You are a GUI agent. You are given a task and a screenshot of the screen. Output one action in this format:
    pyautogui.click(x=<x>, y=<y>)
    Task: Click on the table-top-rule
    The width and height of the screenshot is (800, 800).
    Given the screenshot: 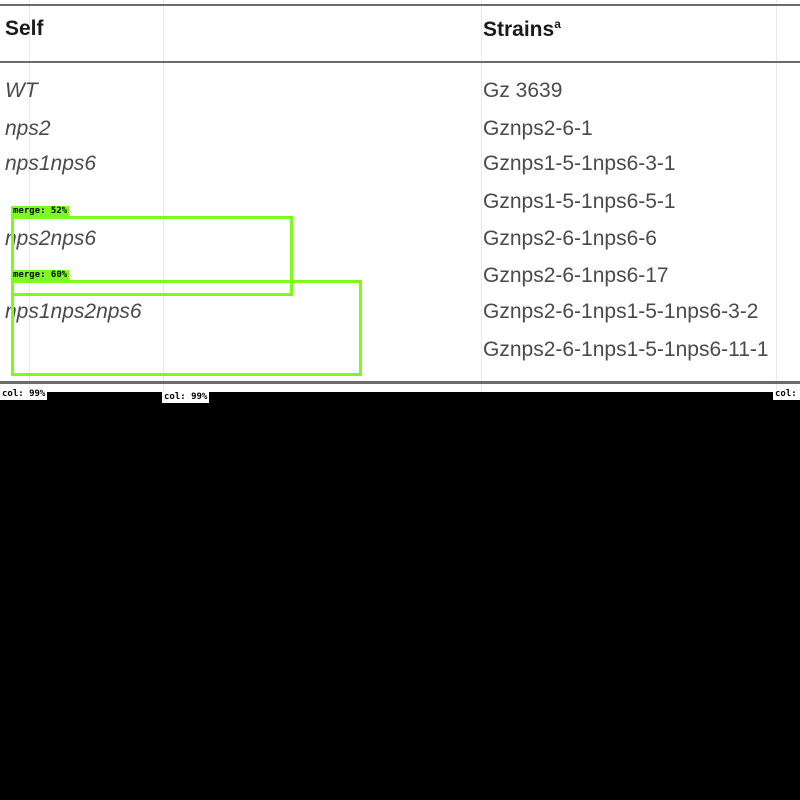 What is the action you would take?
    pyautogui.click(x=400, y=5)
    